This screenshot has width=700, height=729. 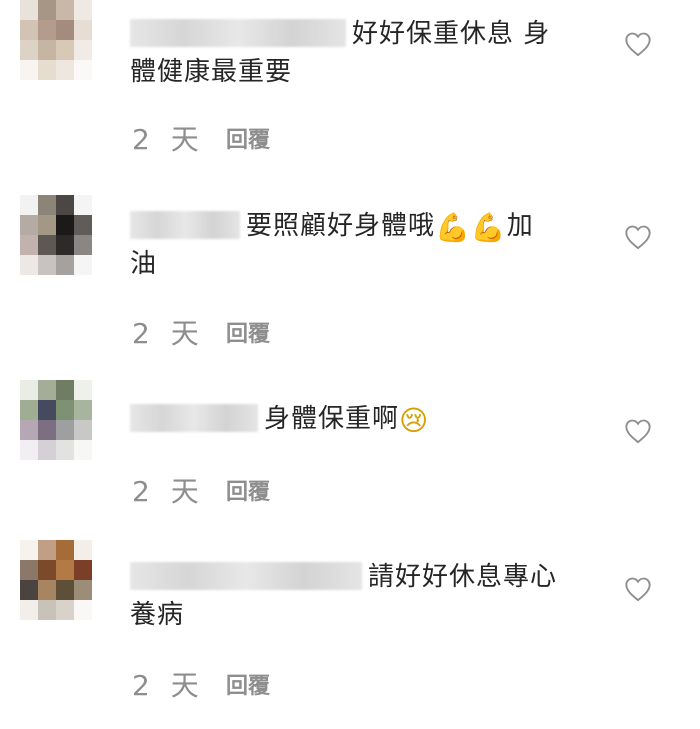 What do you see at coordinates (341, 226) in the screenshot?
I see `comment-text-line1: 要照顧好身體哦` at bounding box center [341, 226].